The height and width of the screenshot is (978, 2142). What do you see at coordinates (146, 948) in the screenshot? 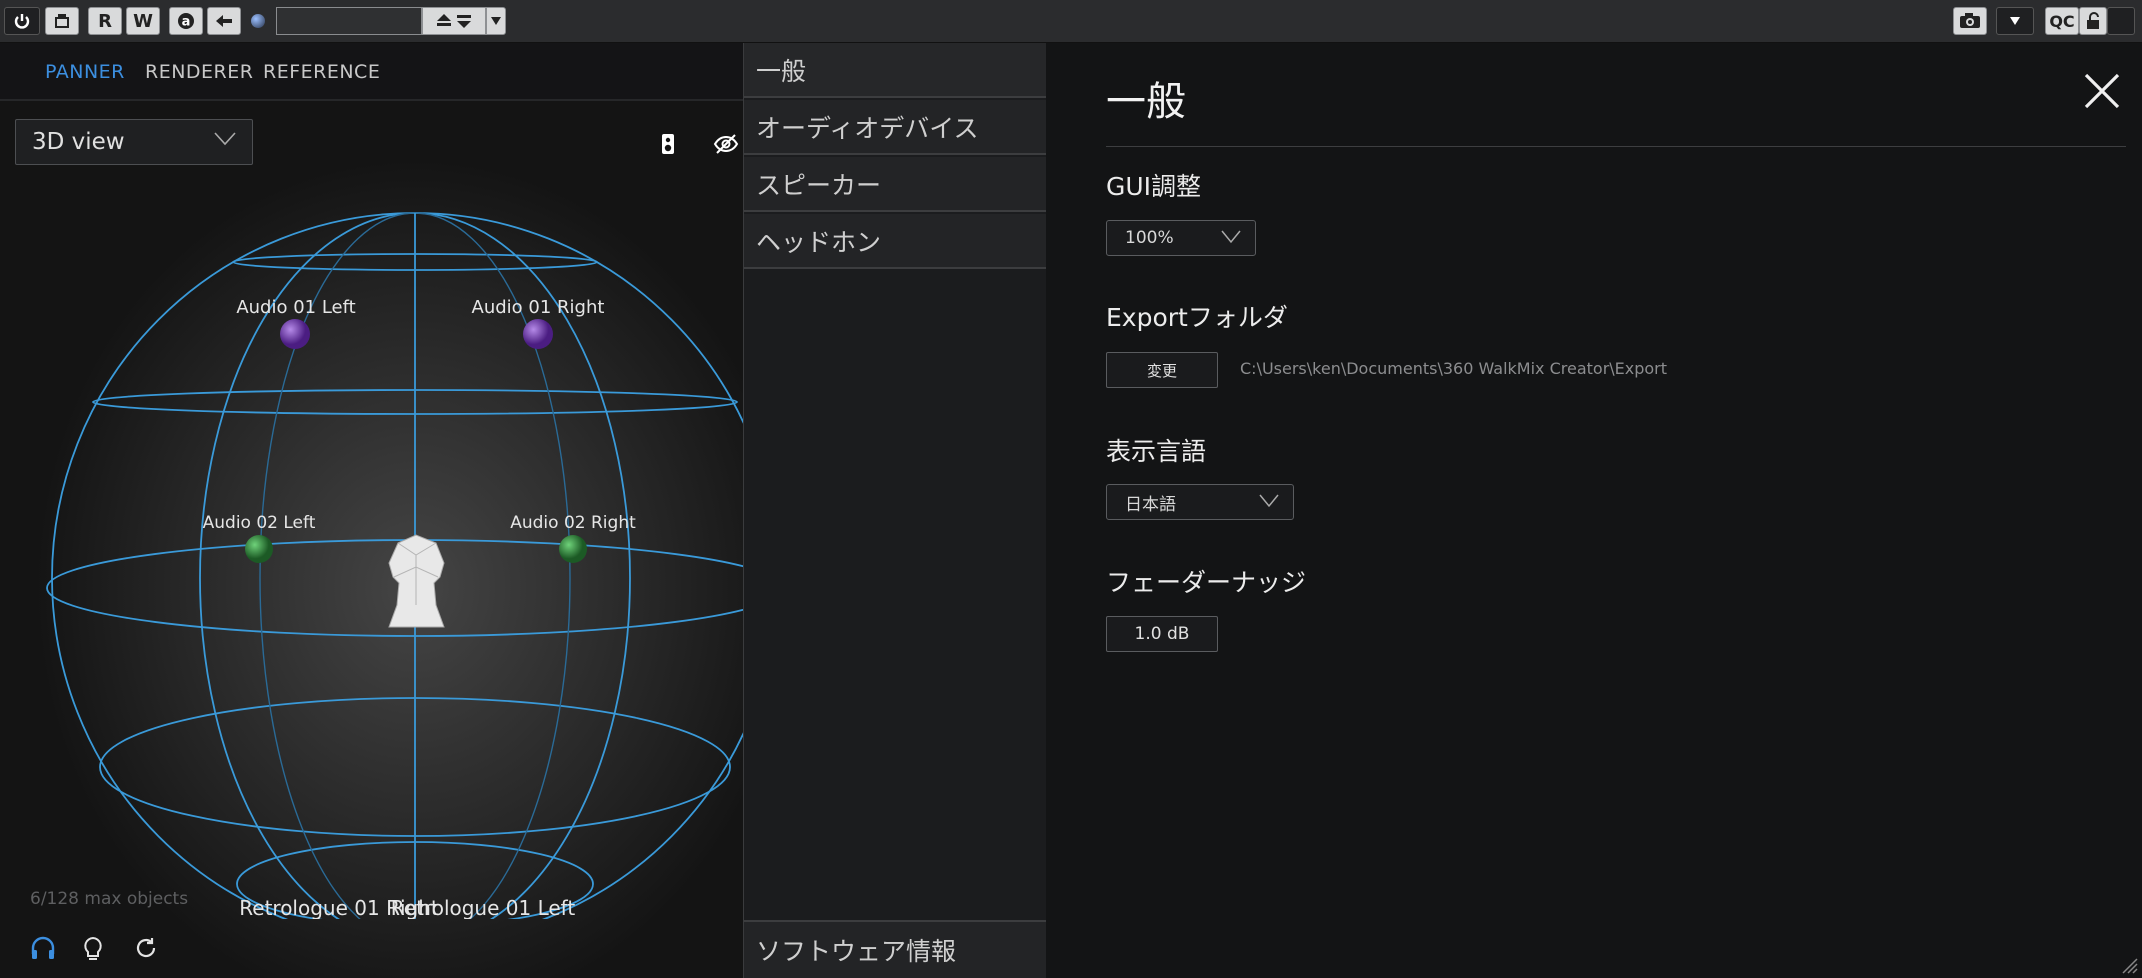
I see `refresh-icon` at bounding box center [146, 948].